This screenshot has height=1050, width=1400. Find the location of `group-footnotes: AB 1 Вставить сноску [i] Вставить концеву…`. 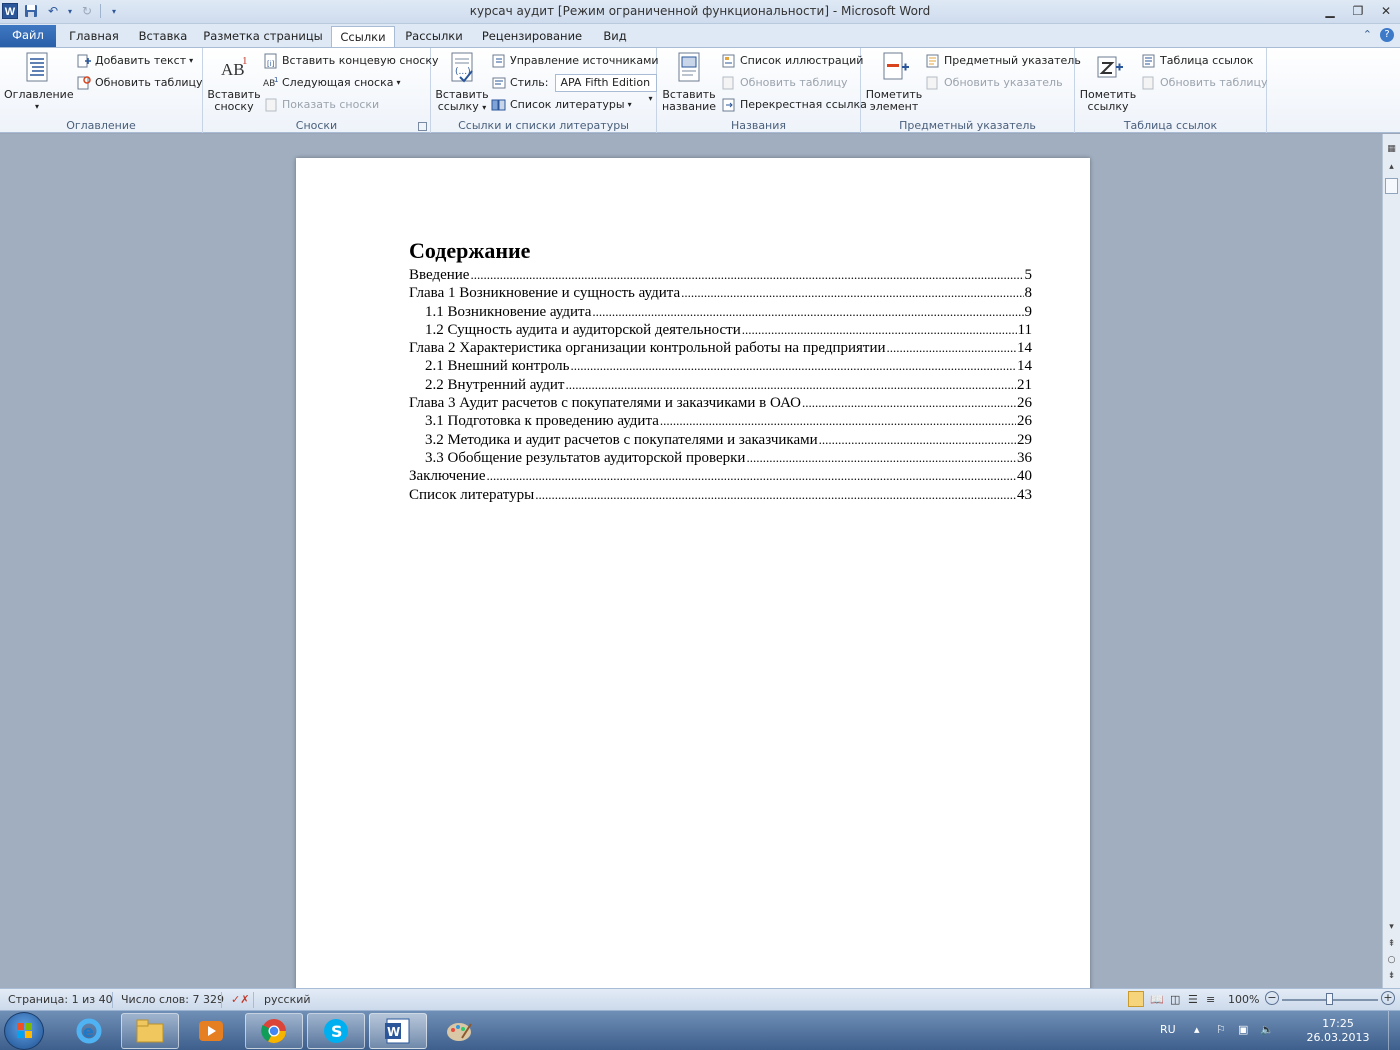

group-footnotes: AB 1 Вставить сноску [i] Вставить концеву… is located at coordinates (321, 90).